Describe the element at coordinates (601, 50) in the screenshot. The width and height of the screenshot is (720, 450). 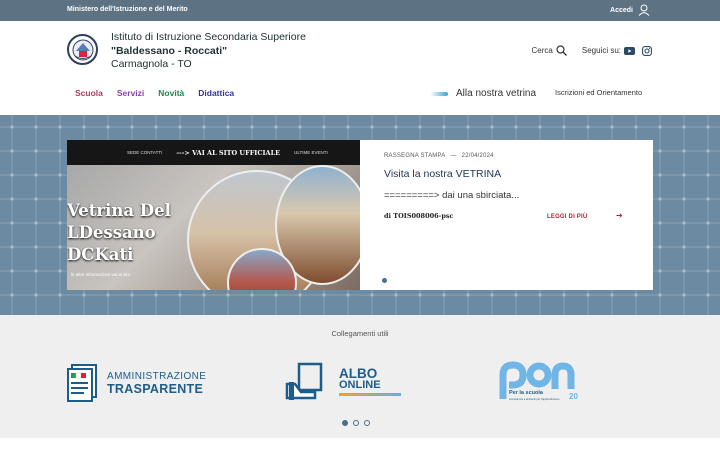
I see `follow-label: Seguici su:` at that location.